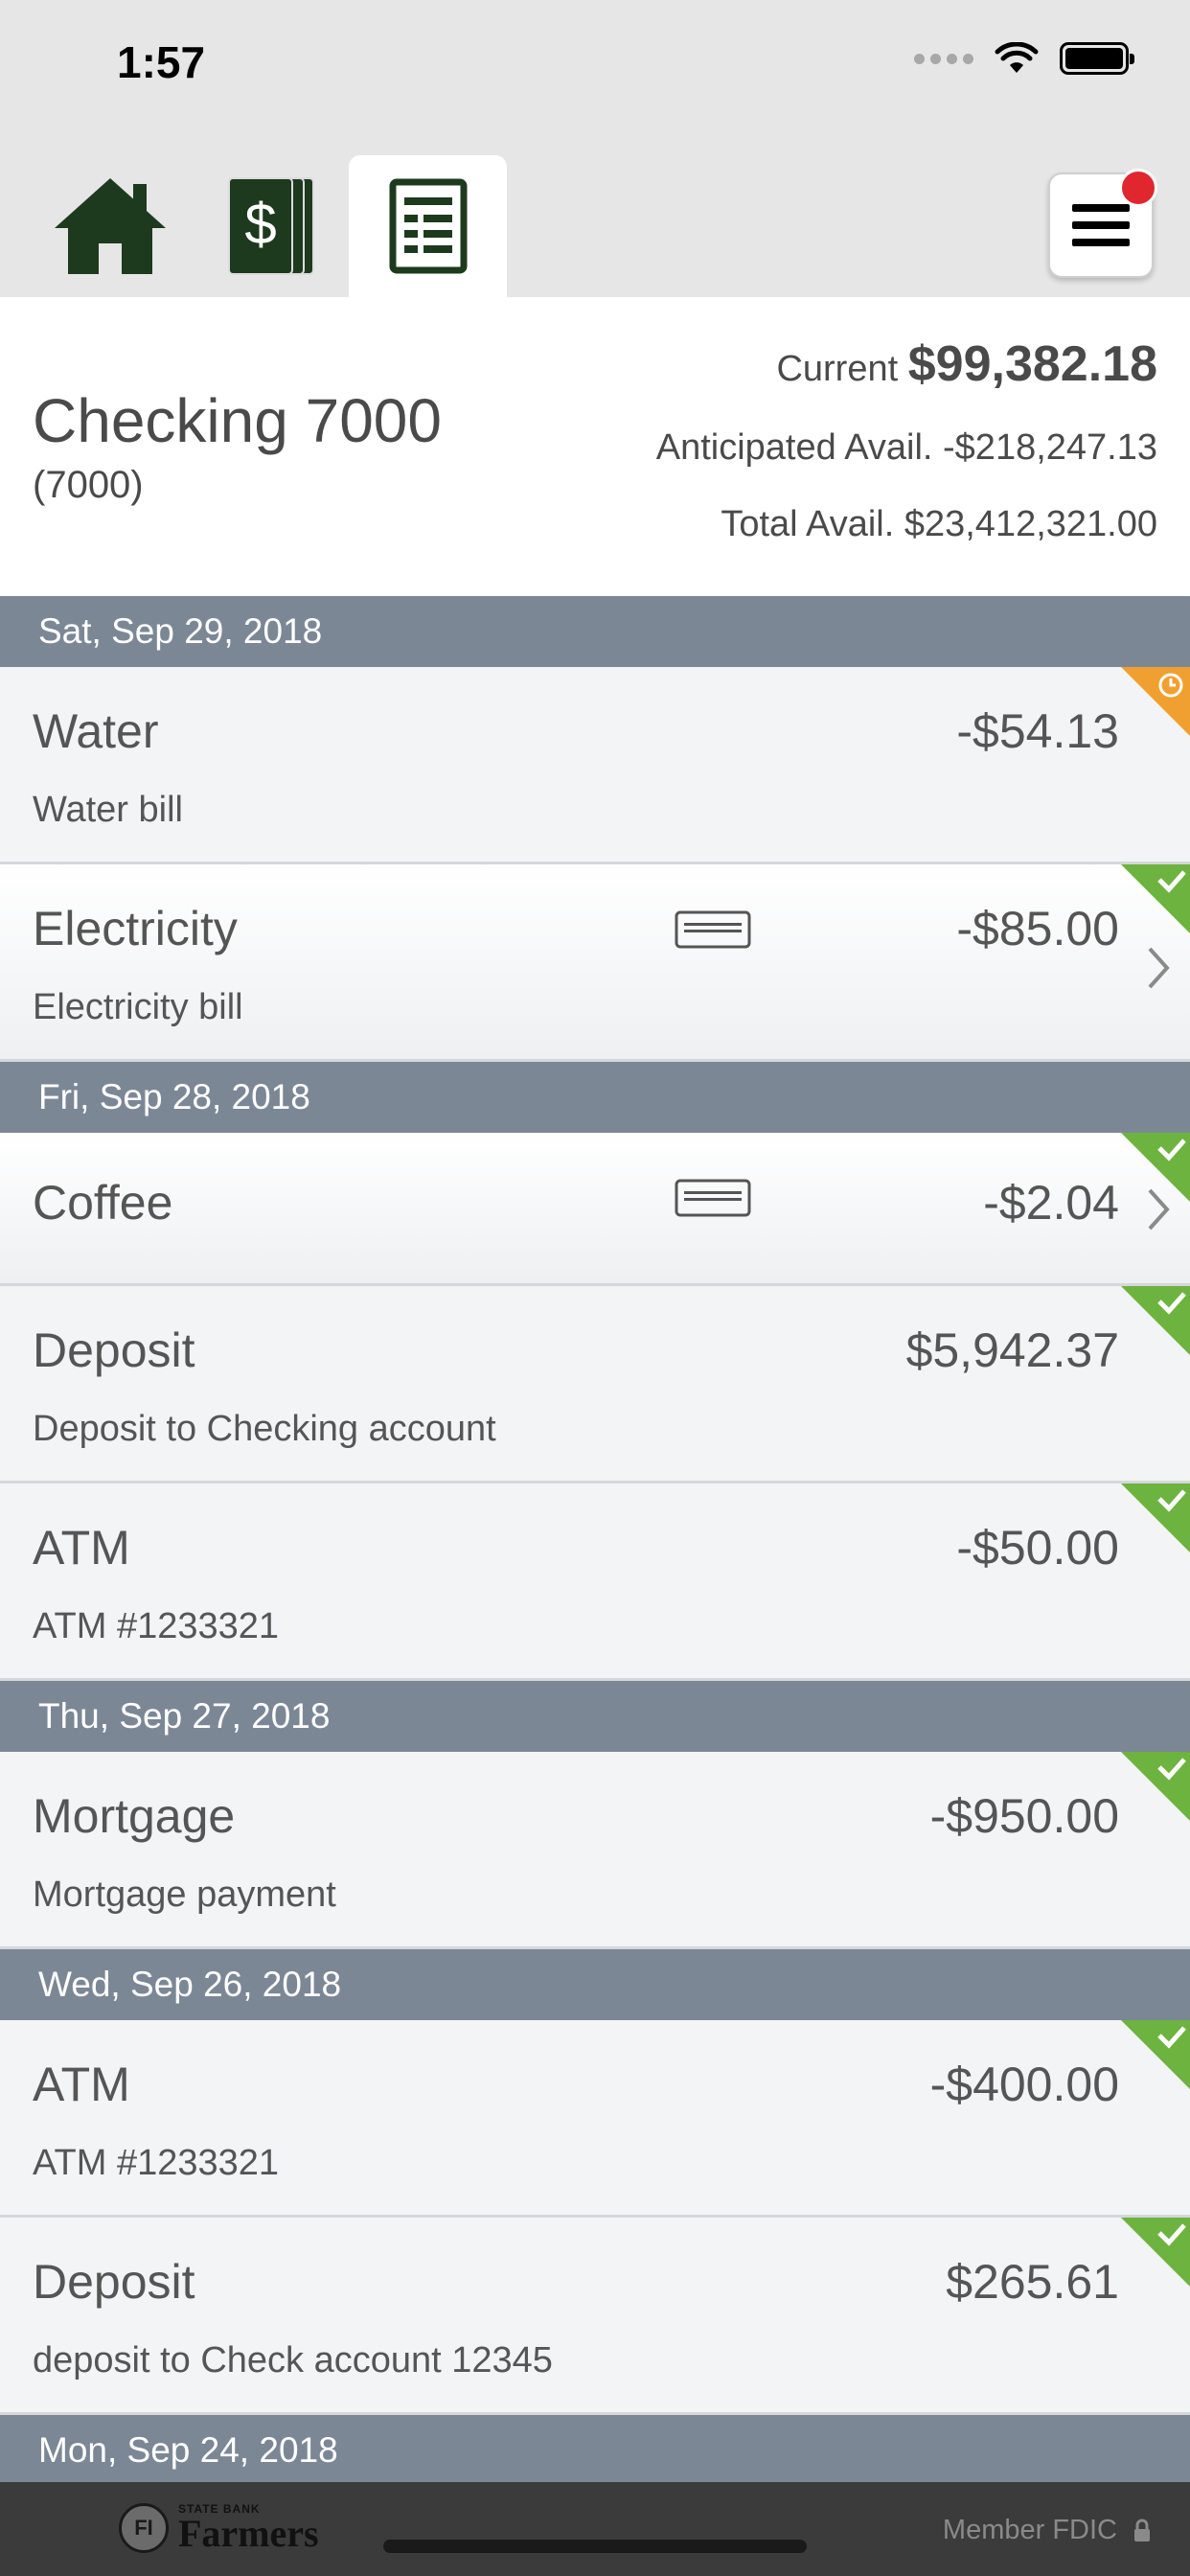  I want to click on logo-big-text: Farmers, so click(249, 2533).